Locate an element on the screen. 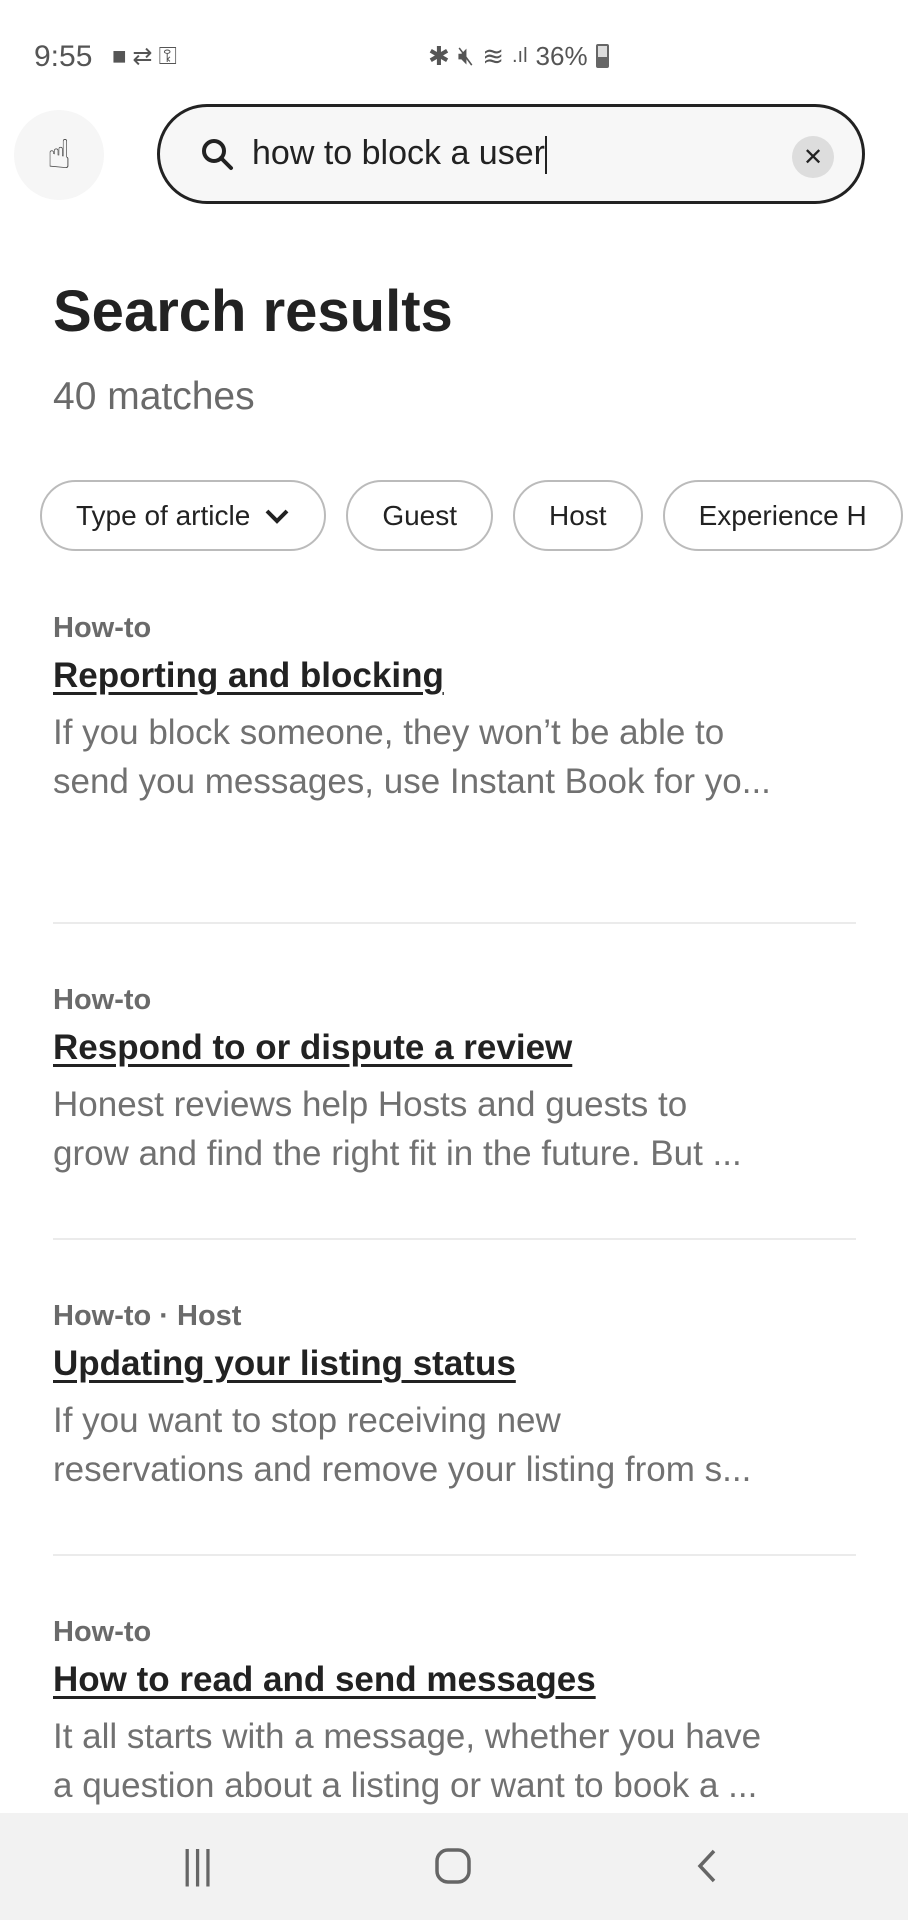  close-icon: ✕ is located at coordinates (813, 157).